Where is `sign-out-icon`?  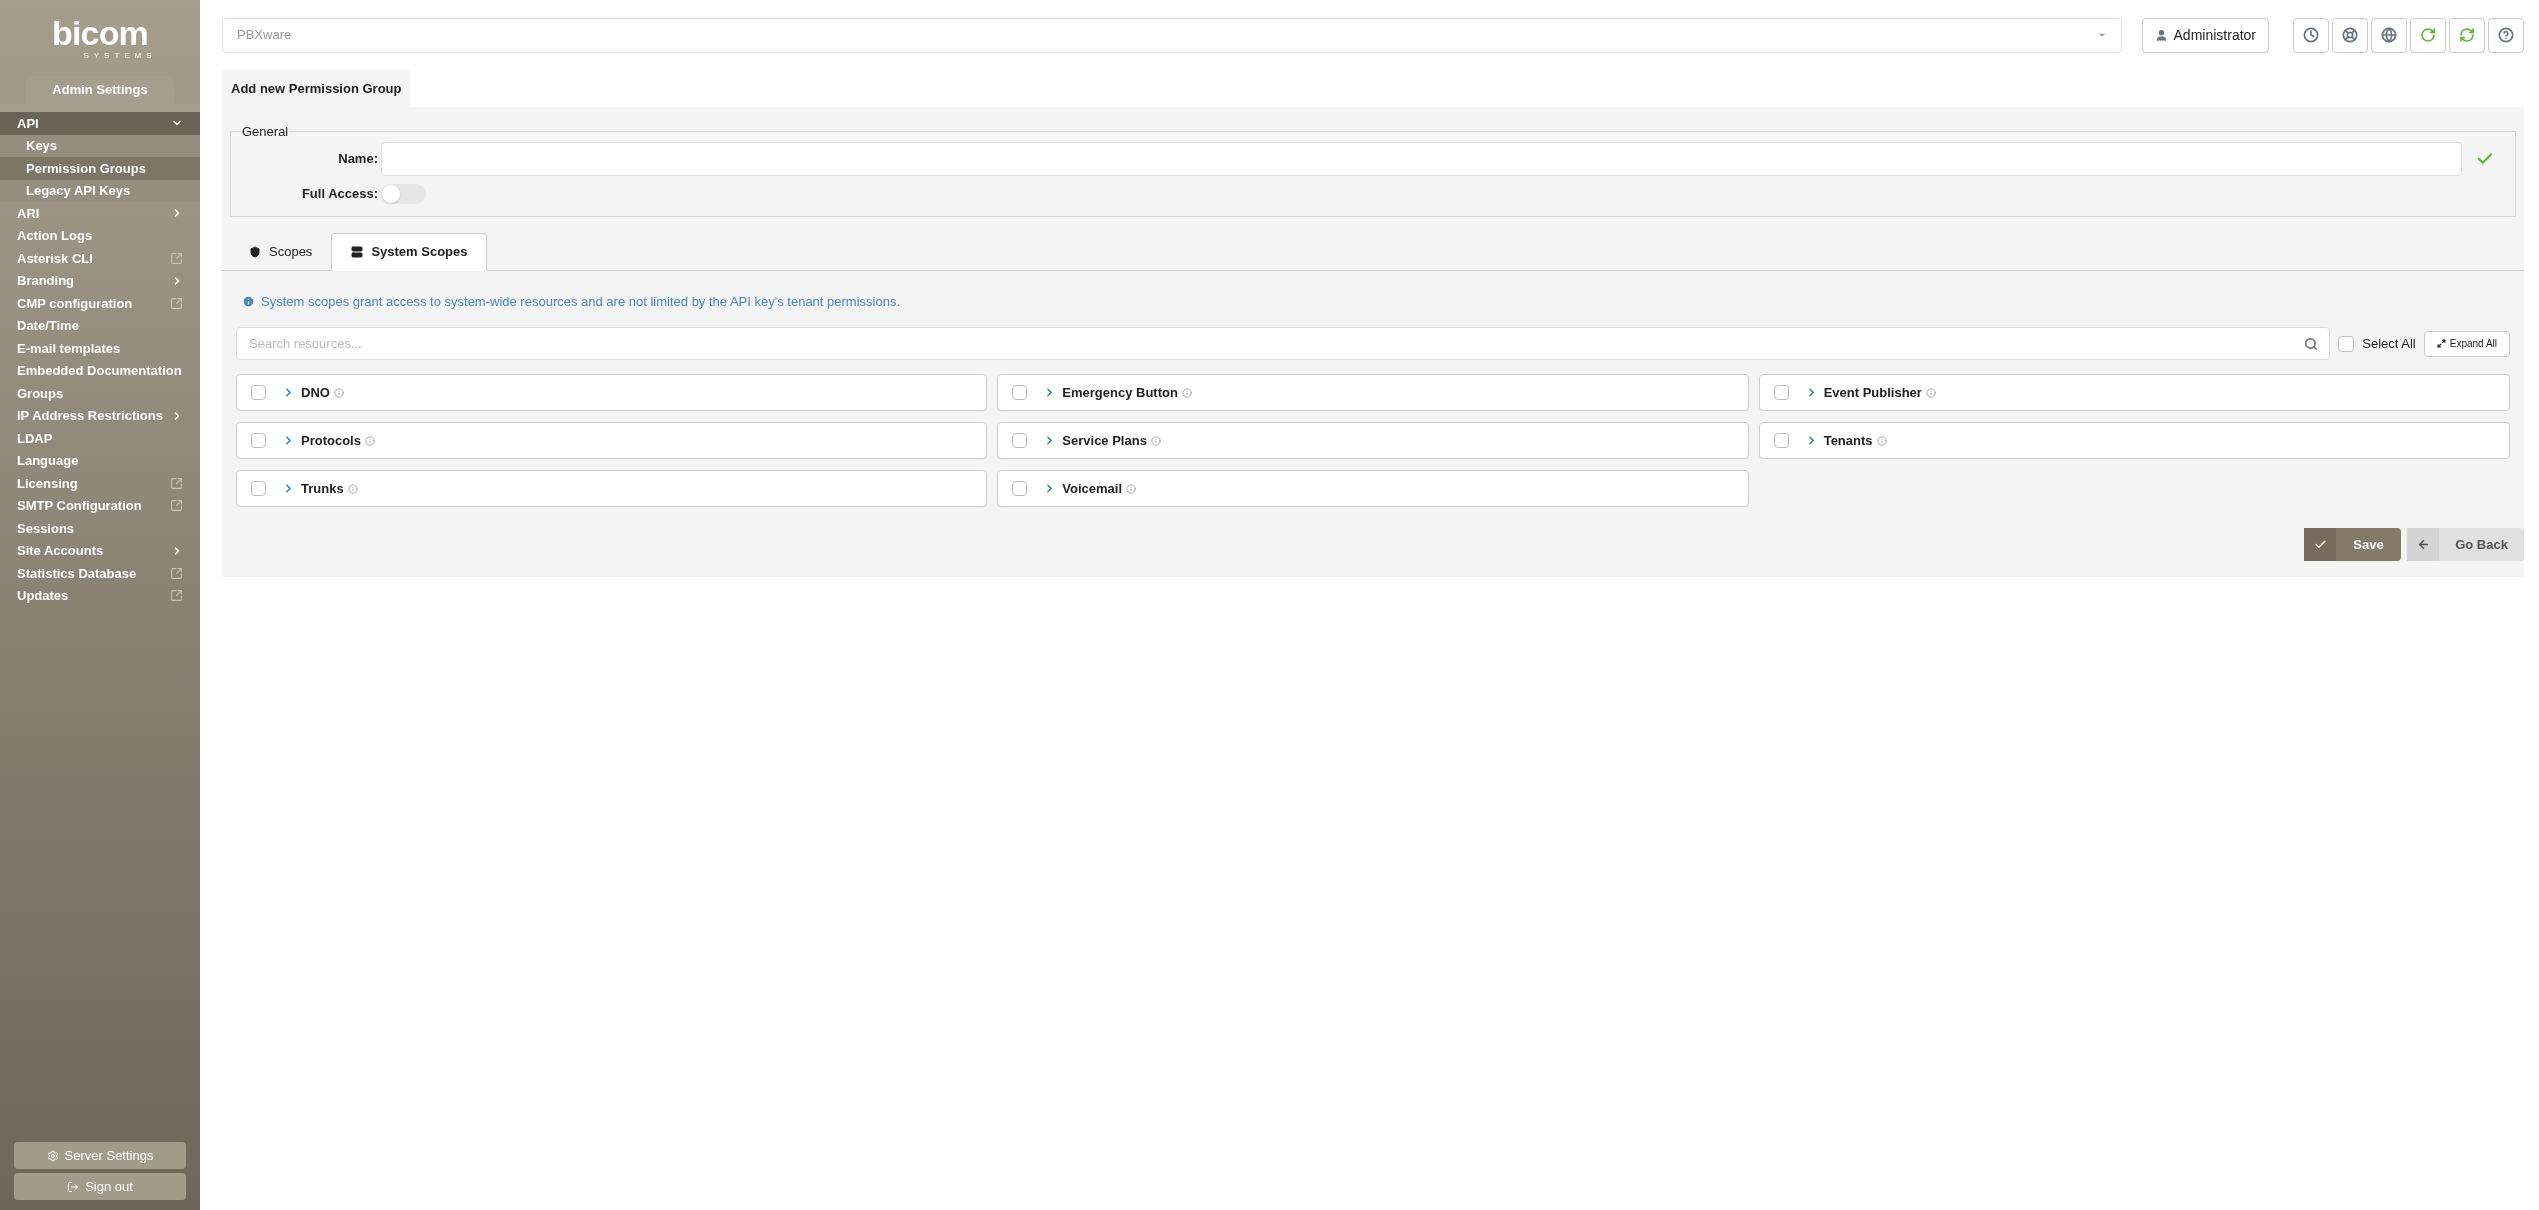
sign-out-icon is located at coordinates (73, 1186).